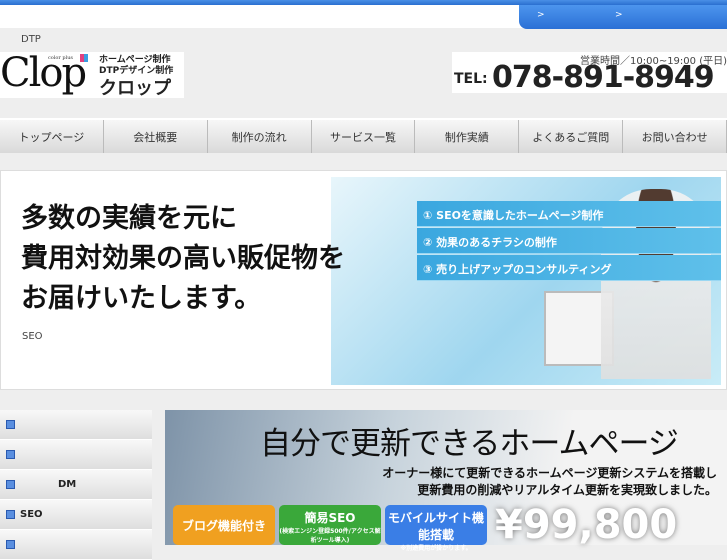  What do you see at coordinates (155, 136) in the screenshot?
I see `nav-company: 会社概要` at bounding box center [155, 136].